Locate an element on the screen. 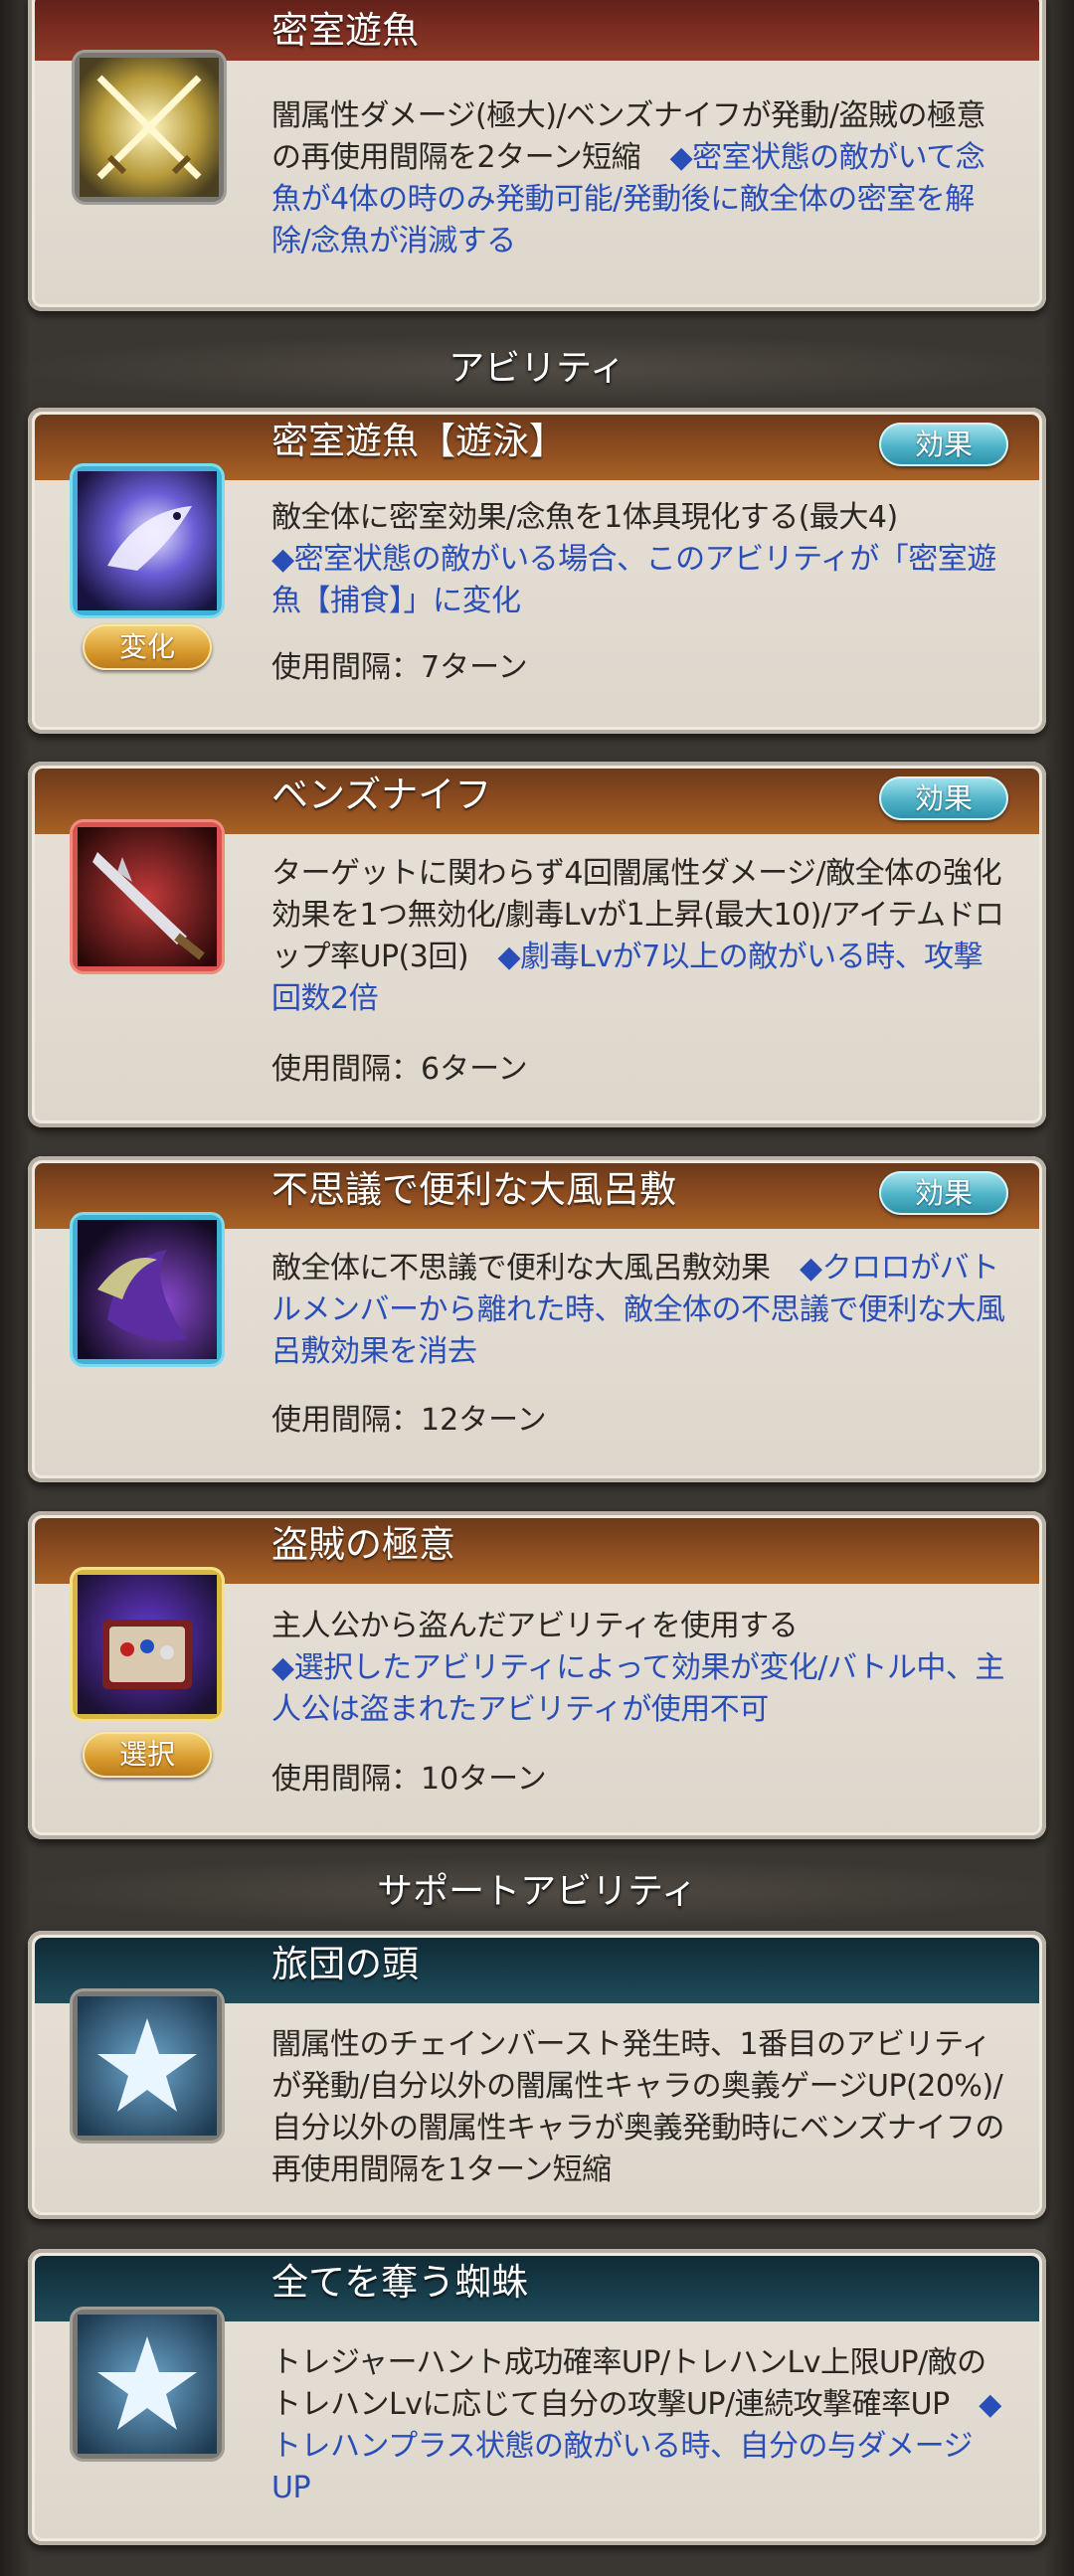 This screenshot has width=1074, height=2576. ability-3-title: 不思議で便利な大風呂敷 is located at coordinates (473, 1189).